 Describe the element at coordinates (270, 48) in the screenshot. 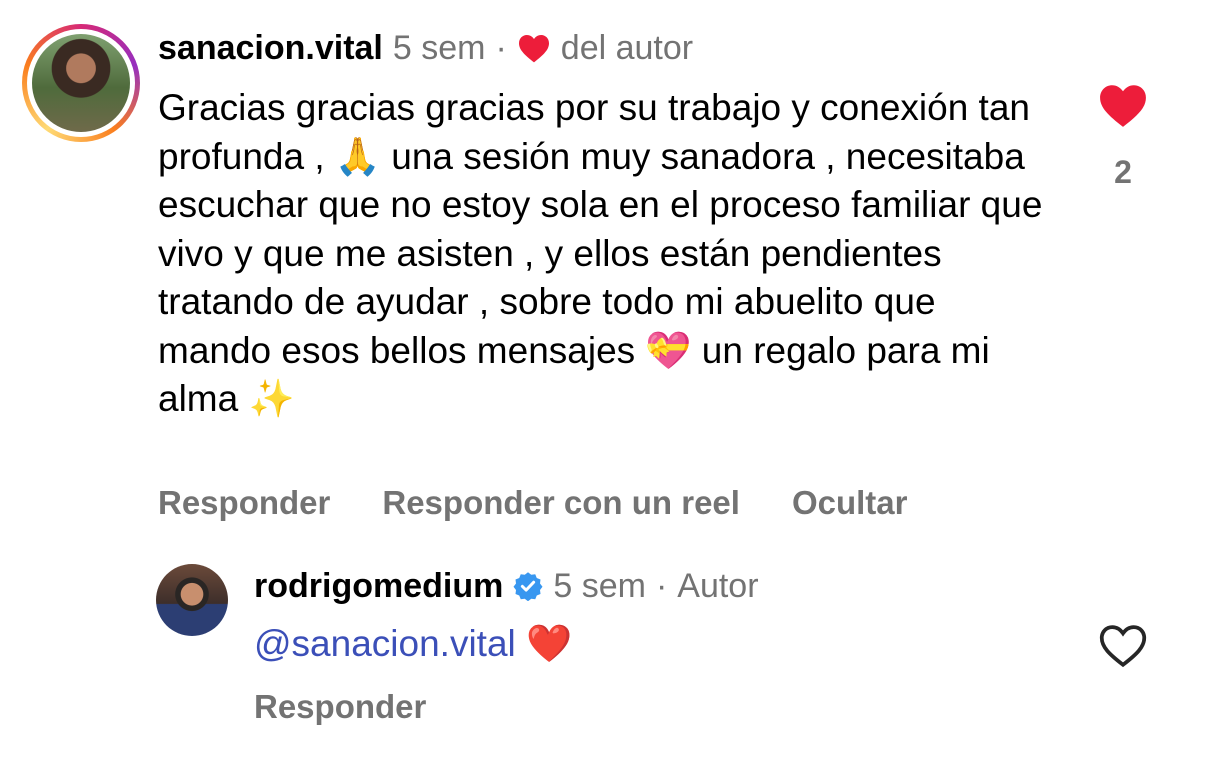

I see `username: sanacion.vital` at that location.